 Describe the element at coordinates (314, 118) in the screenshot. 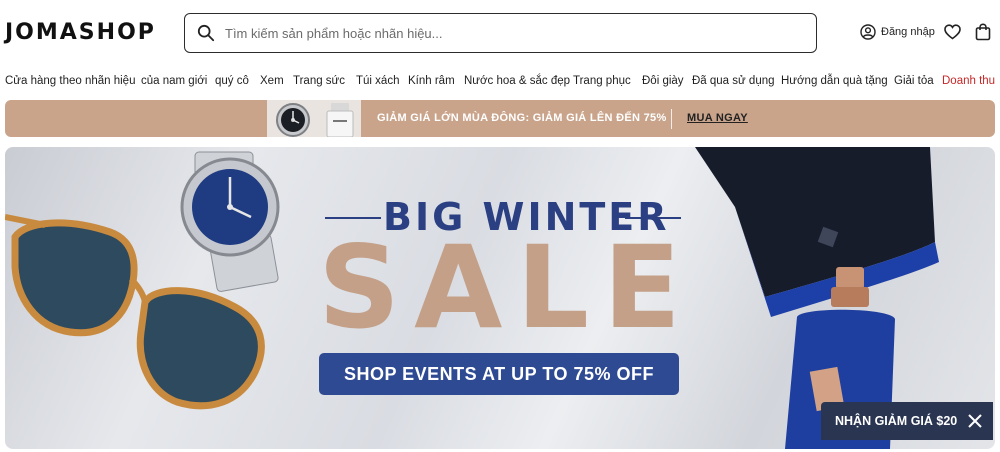

I see `promo-product-image` at that location.